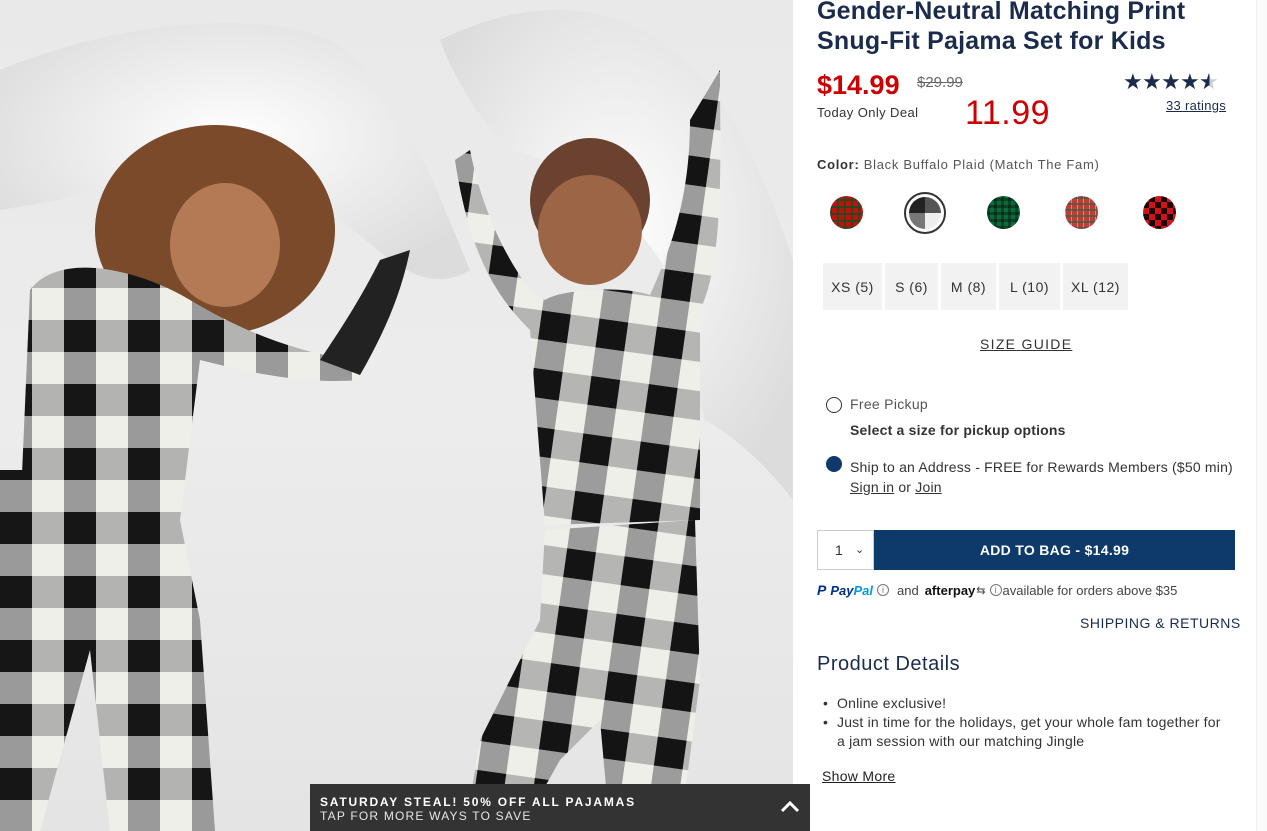  I want to click on paypal-logo-pal: Pal, so click(863, 590).